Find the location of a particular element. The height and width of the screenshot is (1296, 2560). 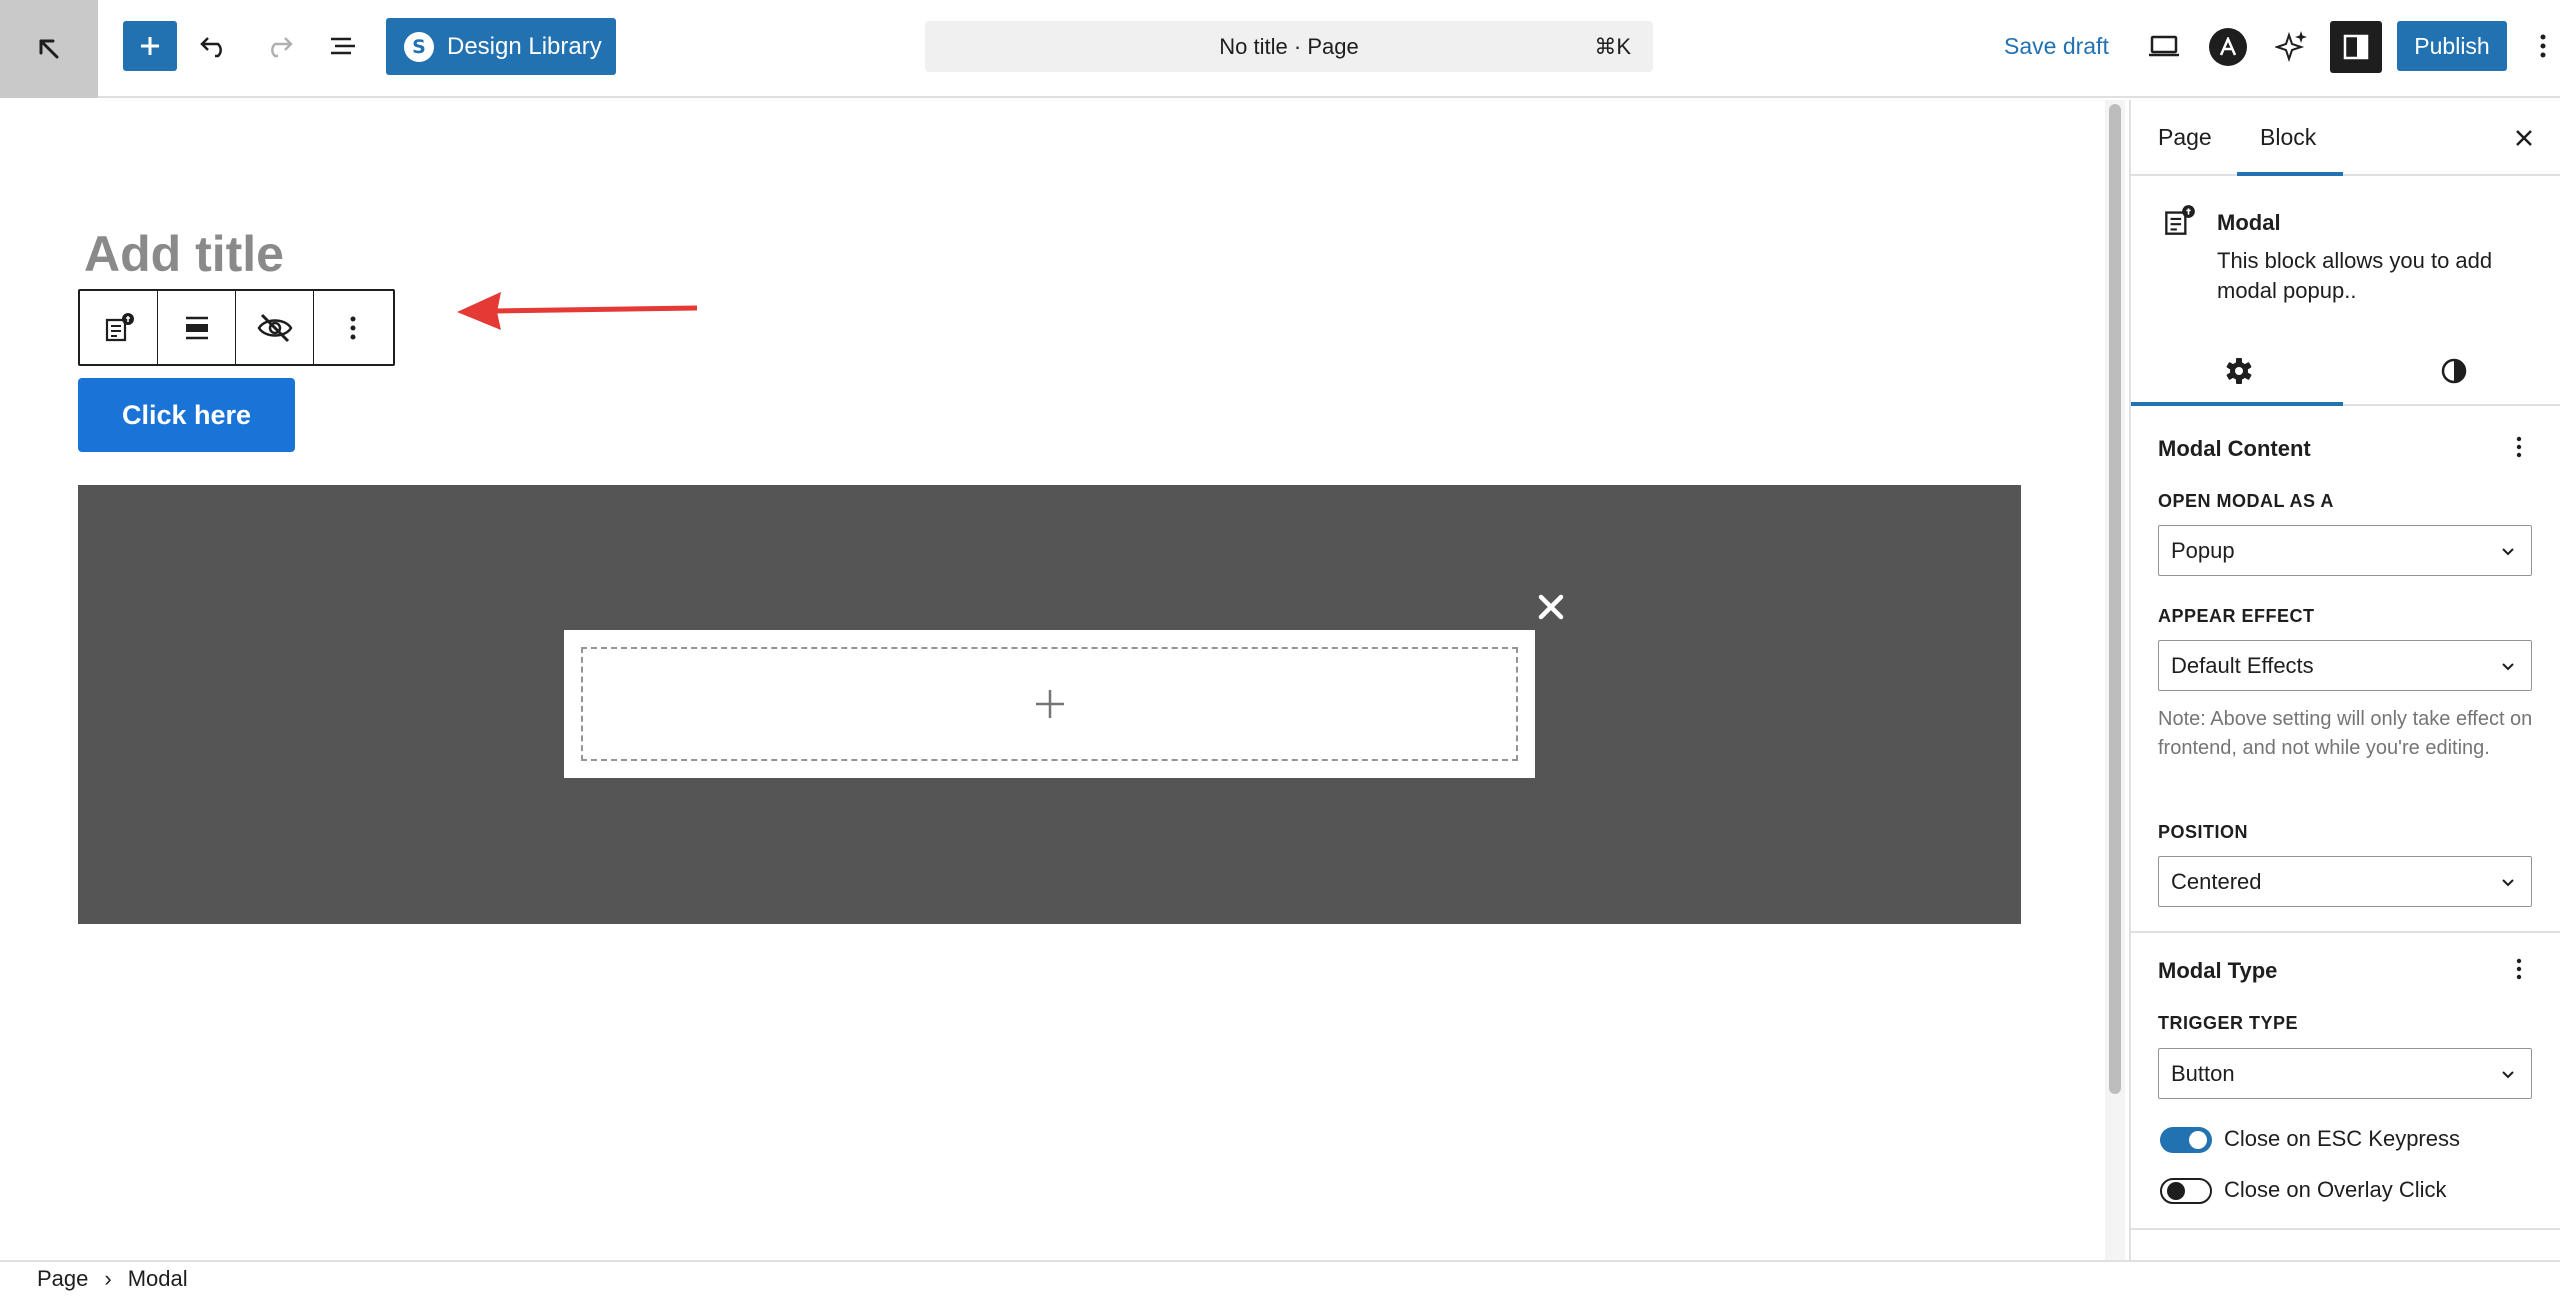

ai-assistant-button is located at coordinates (2292, 46).